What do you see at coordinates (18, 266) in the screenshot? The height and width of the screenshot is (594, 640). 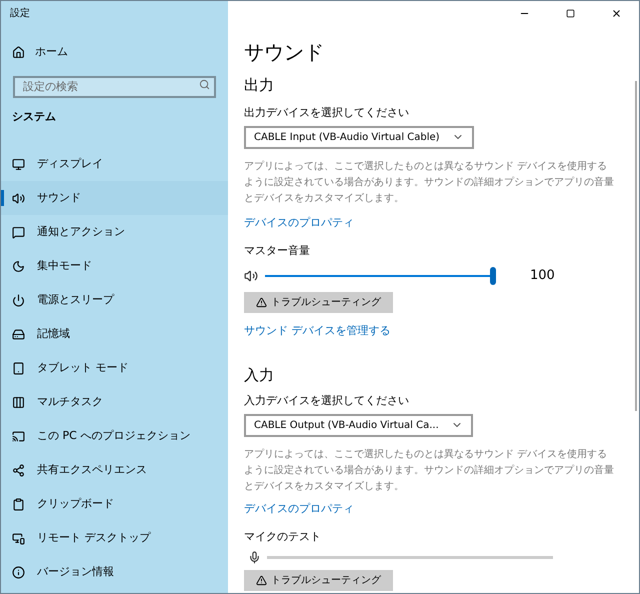 I see `moon-icon` at bounding box center [18, 266].